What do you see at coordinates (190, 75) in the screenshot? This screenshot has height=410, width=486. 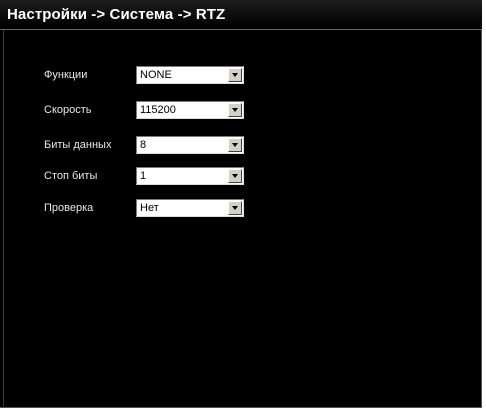 I see `functions-select: NONE` at bounding box center [190, 75].